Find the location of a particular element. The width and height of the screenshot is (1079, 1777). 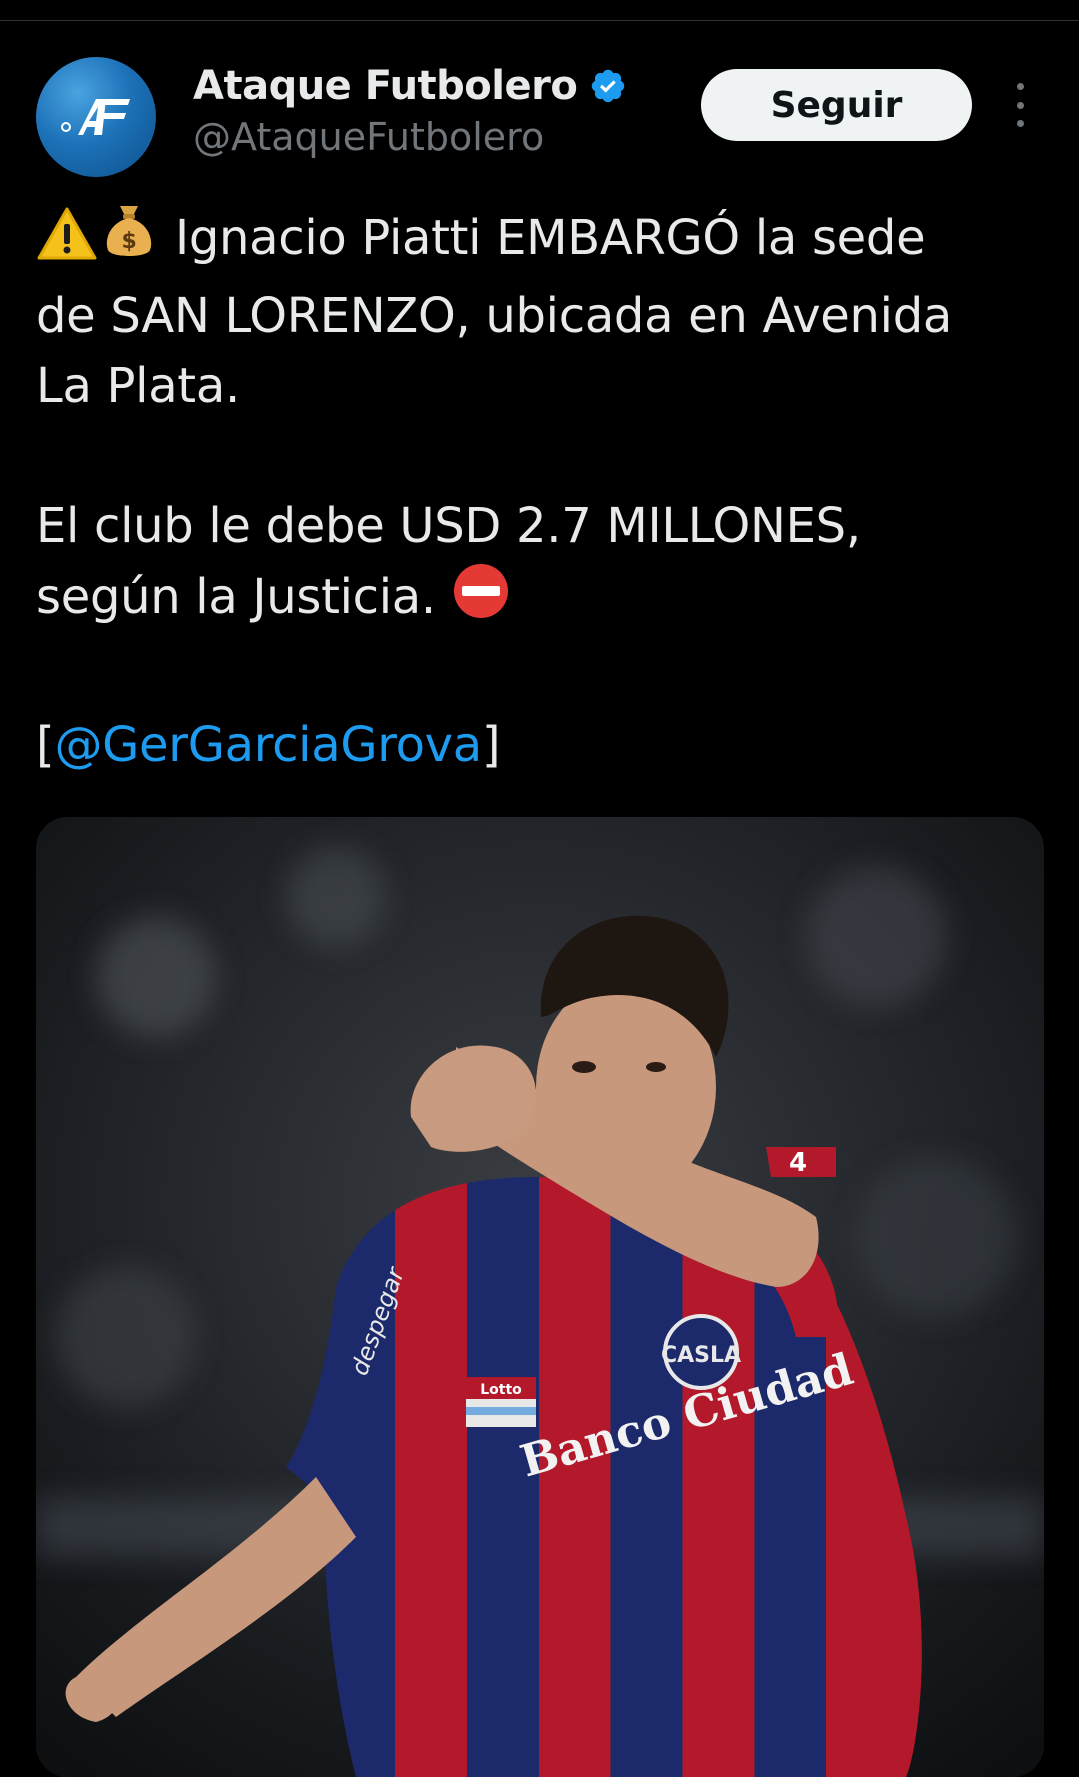

jersey-brand: Lotto is located at coordinates (501, 1390).